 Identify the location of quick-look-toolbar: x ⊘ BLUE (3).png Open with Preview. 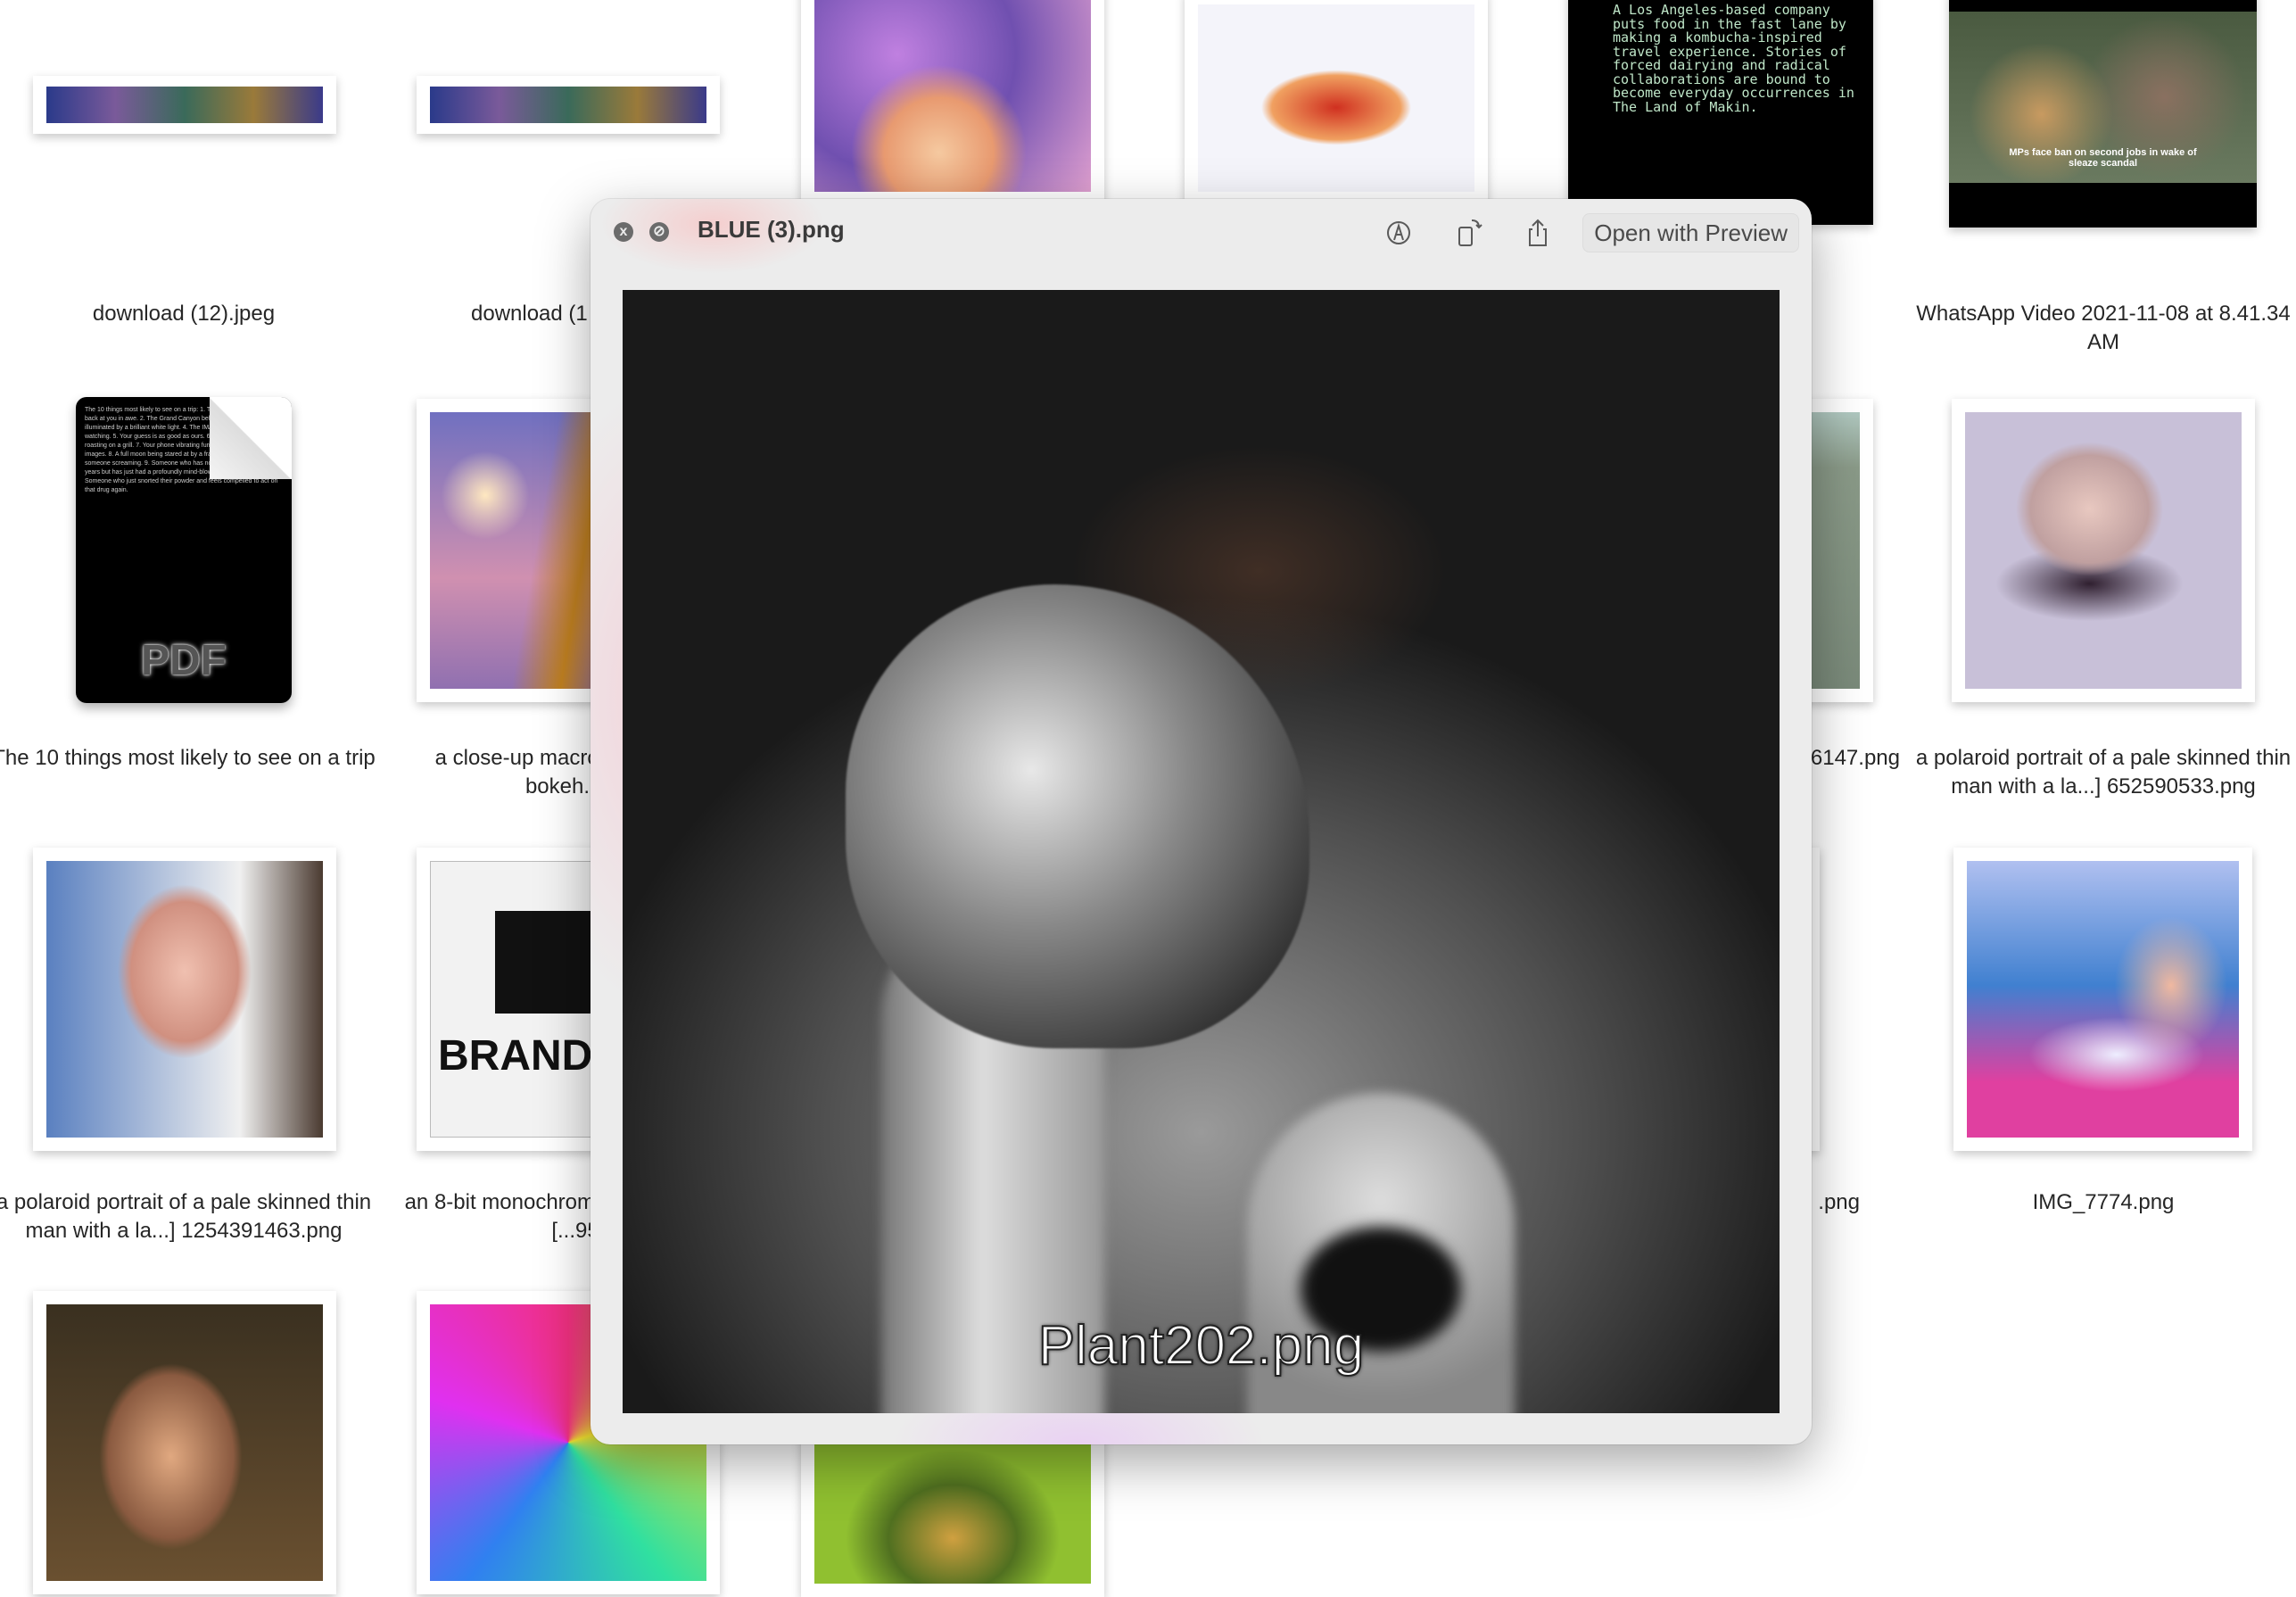
(1201, 243).